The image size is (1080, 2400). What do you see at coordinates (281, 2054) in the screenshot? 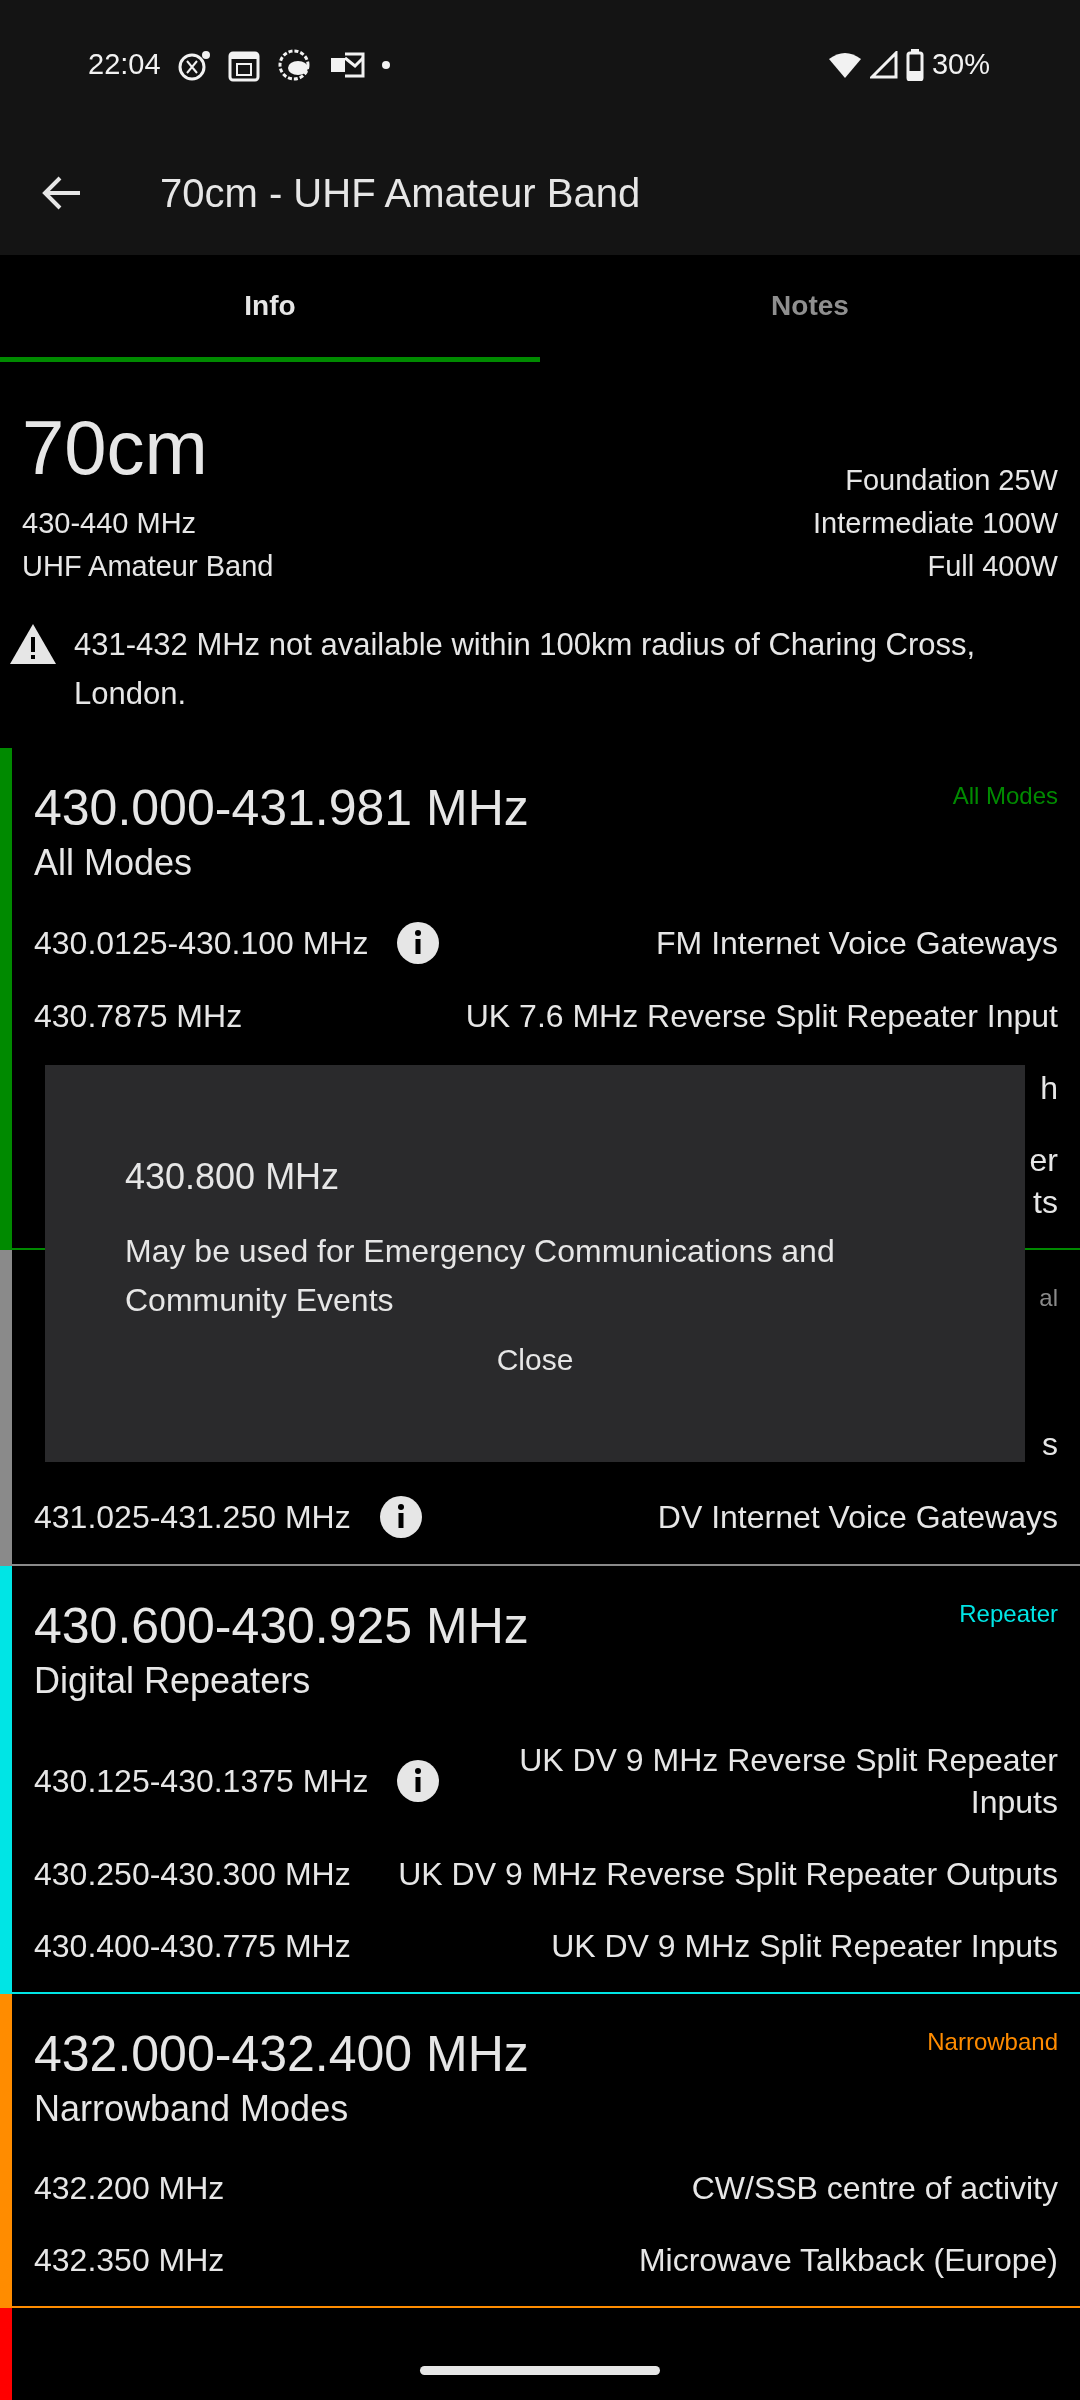
I see `segment-range: 432.000-432.400 MHz` at bounding box center [281, 2054].